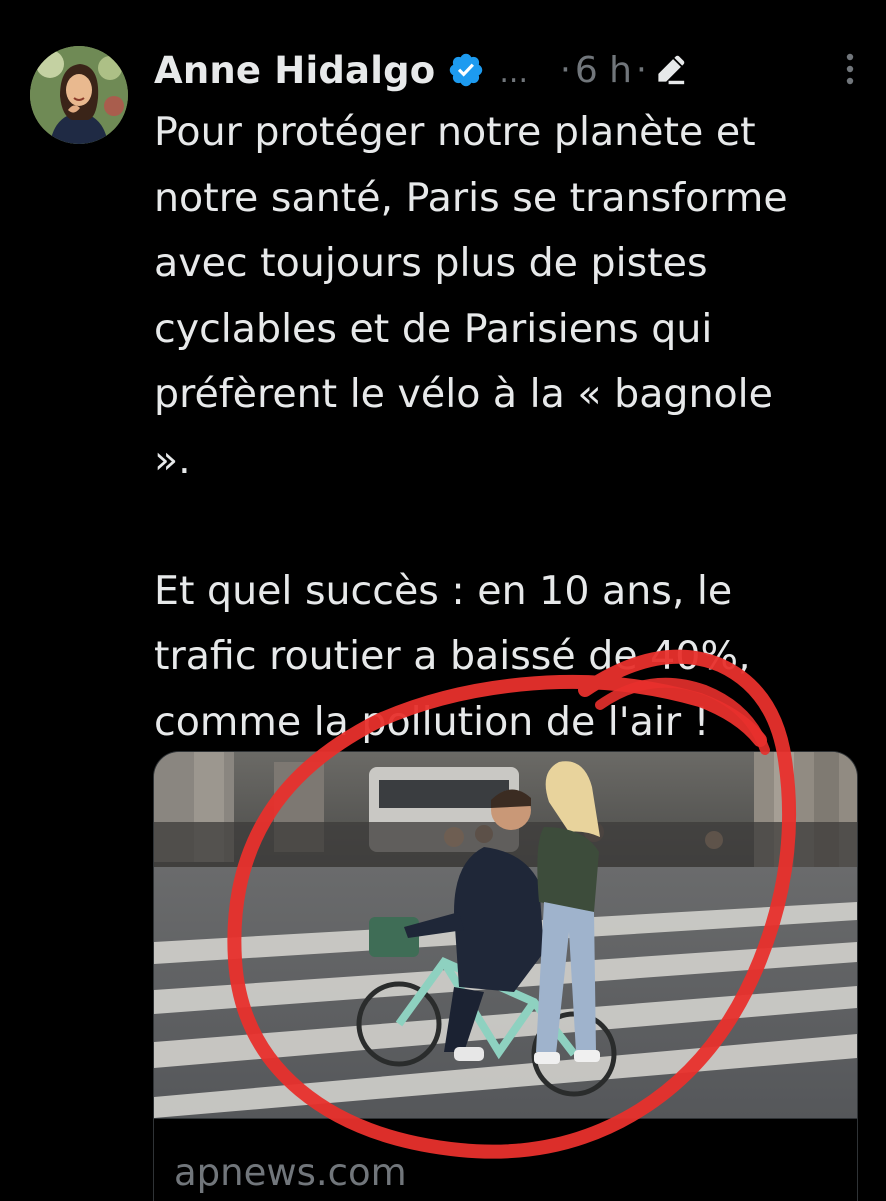  I want to click on tweet-timestamp: · 6 h ·, so click(621, 70).